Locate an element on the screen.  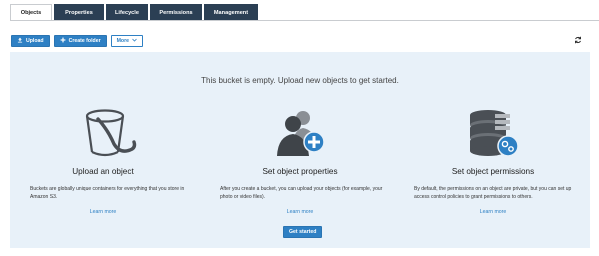
plus-icon is located at coordinates (63, 41).